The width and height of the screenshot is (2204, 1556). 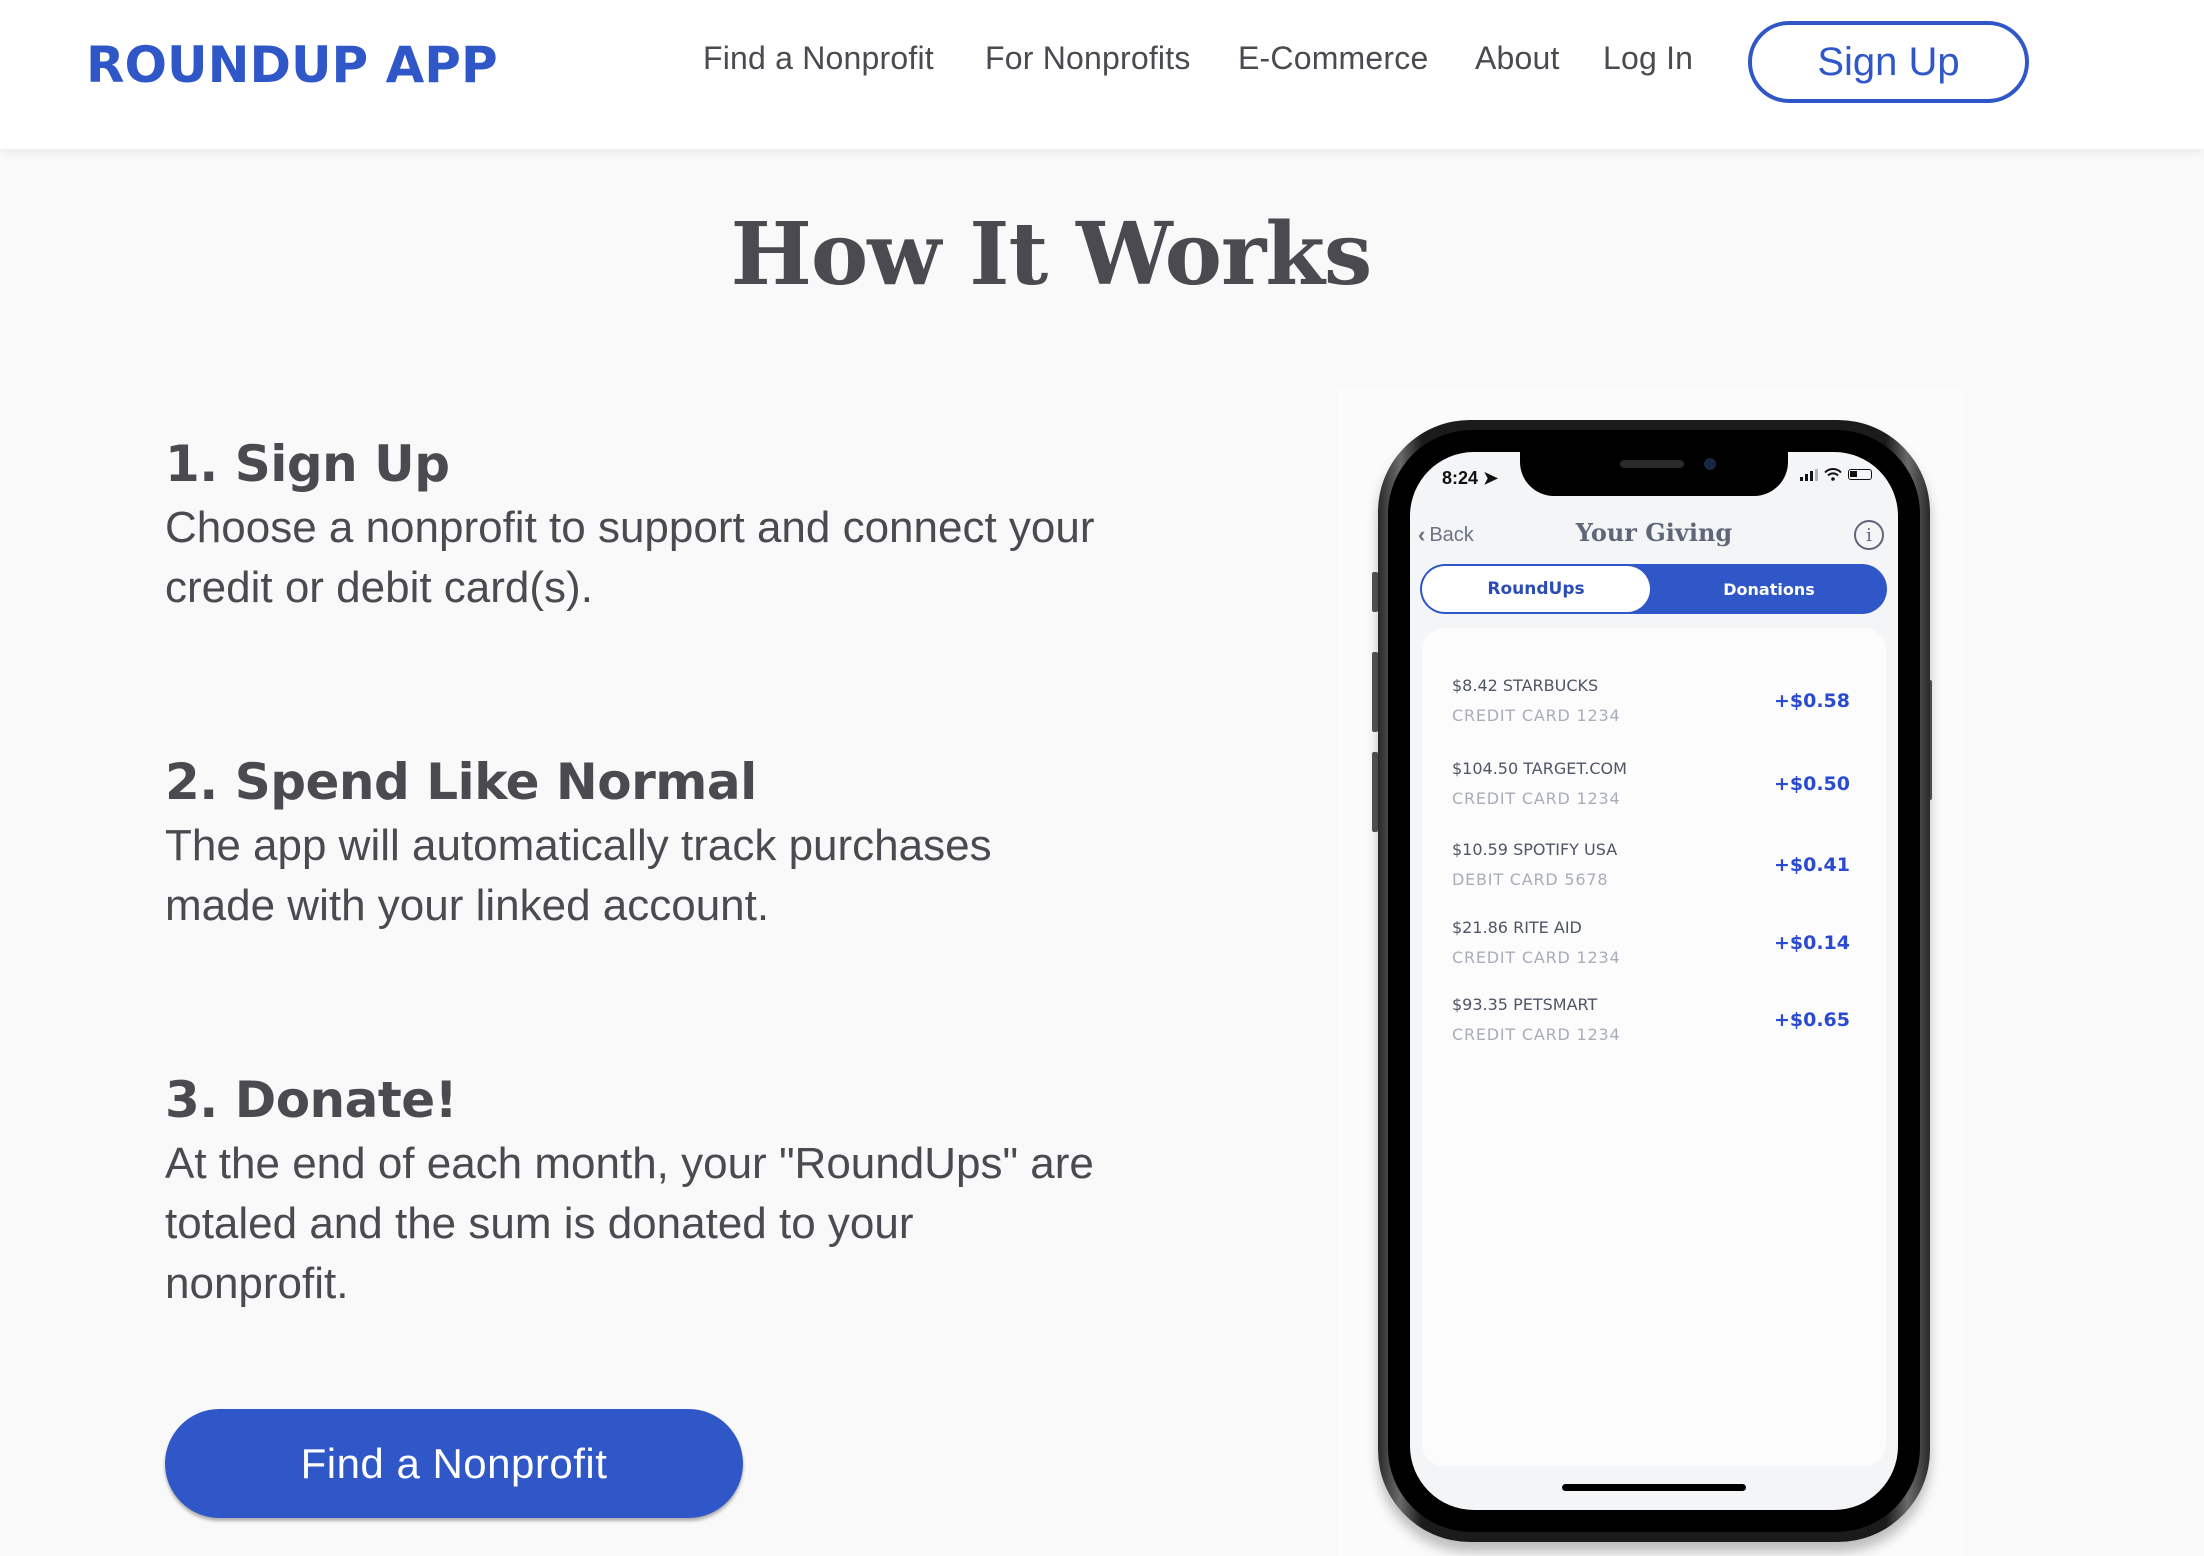 I want to click on screen-title: Your Giving, so click(x=1654, y=532).